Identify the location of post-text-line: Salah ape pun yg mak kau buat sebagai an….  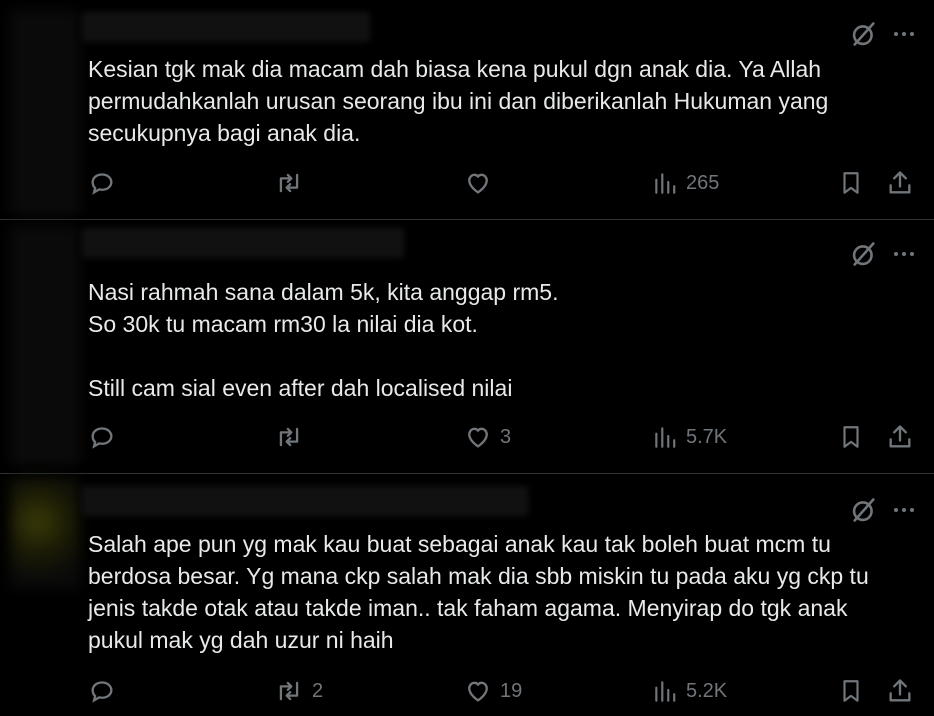
(459, 544).